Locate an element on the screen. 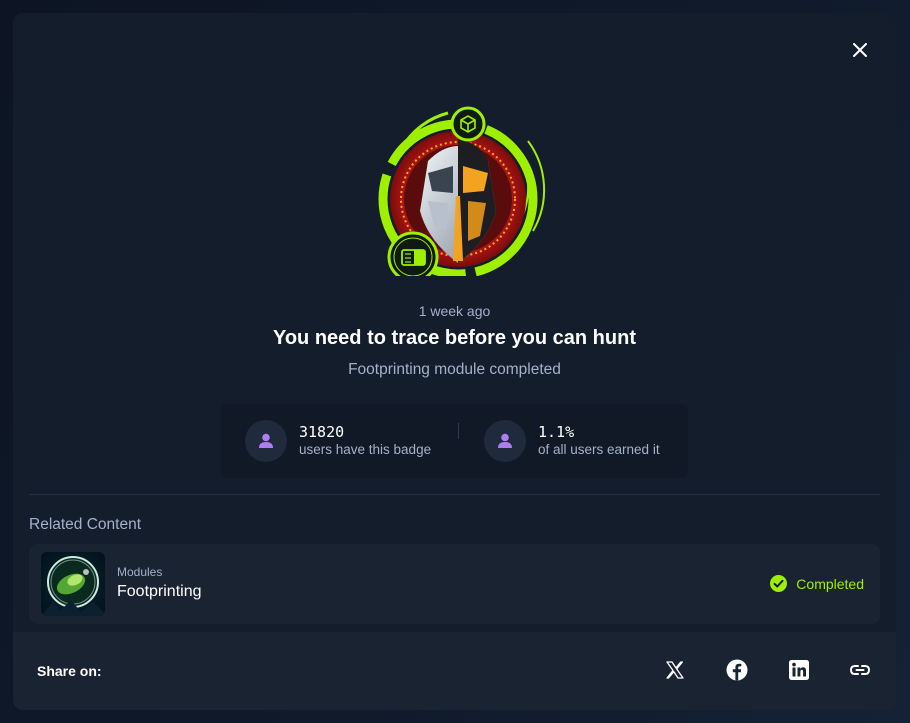  check-circle-icon is located at coordinates (779, 583).